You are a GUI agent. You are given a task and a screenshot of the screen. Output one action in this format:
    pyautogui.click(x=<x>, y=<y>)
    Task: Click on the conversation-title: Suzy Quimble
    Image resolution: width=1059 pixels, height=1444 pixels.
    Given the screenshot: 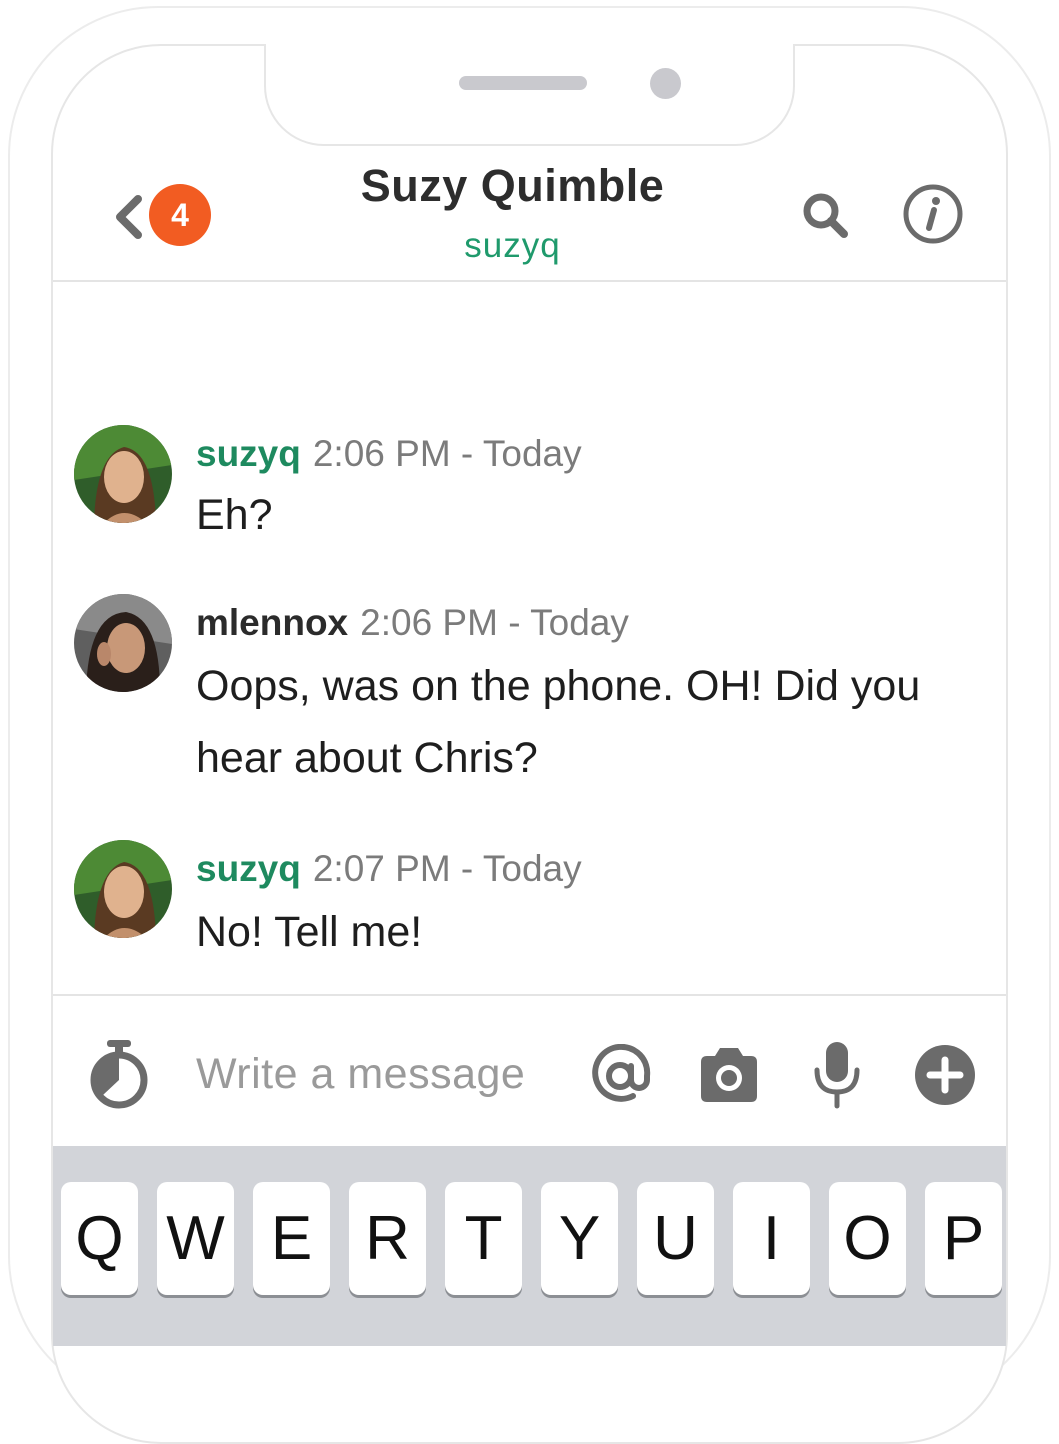 What is the action you would take?
    pyautogui.click(x=512, y=185)
    